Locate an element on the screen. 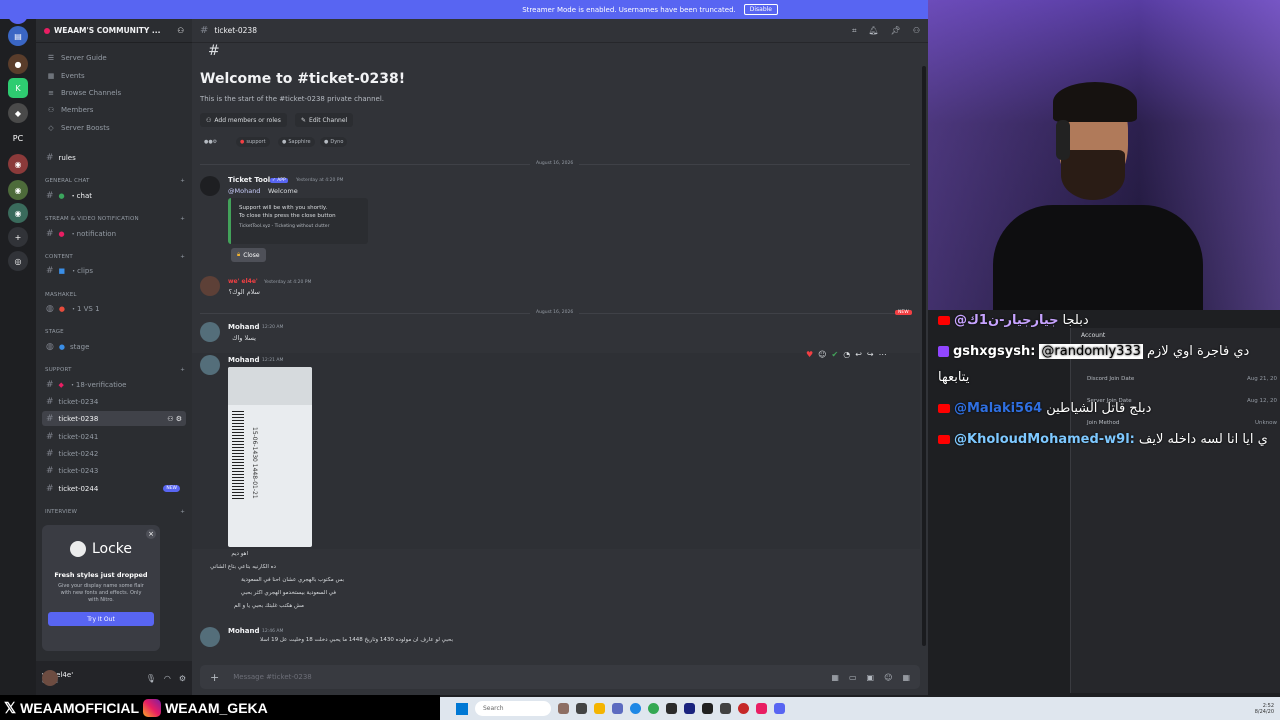 Image resolution: width=1280 pixels, height=720 pixels. threads-icon: ⌗ is located at coordinates (854, 31).